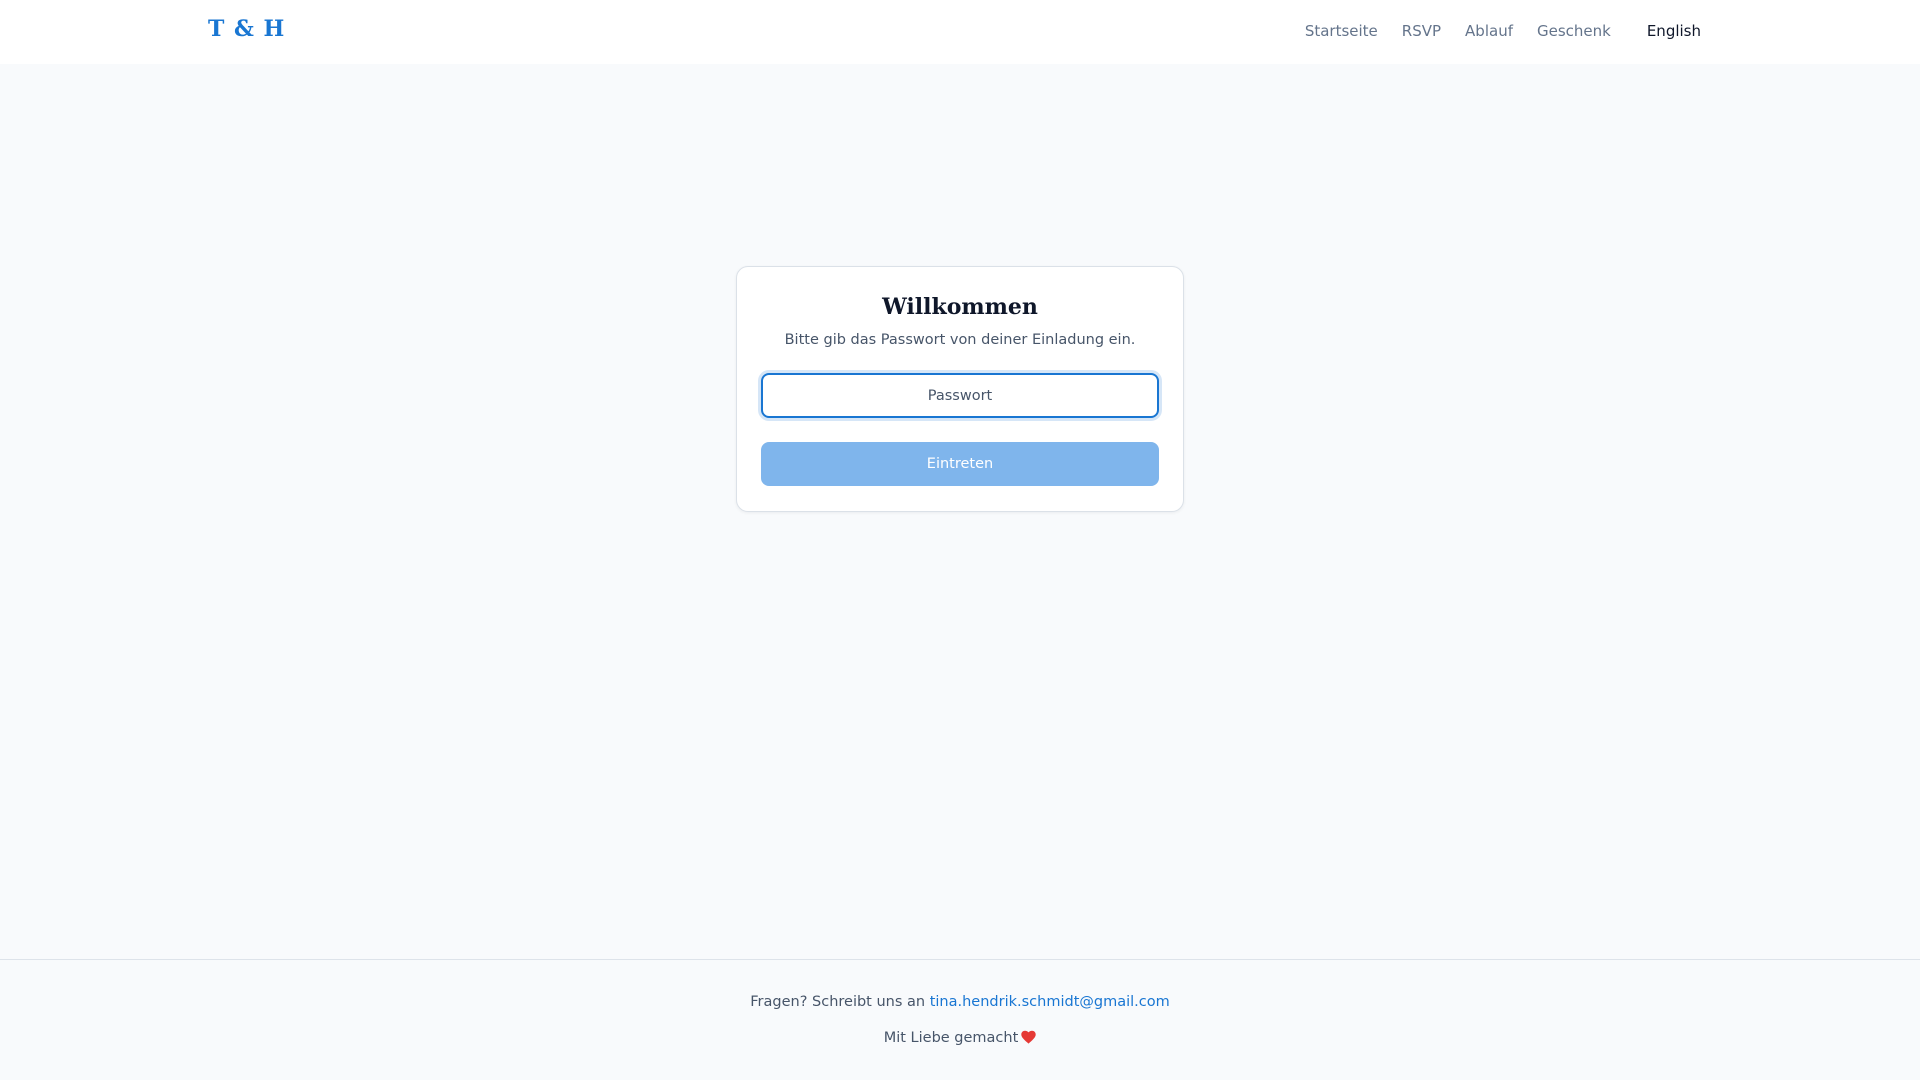 The height and width of the screenshot is (1080, 1920). What do you see at coordinates (1674, 31) in the screenshot?
I see `language-switch: English` at bounding box center [1674, 31].